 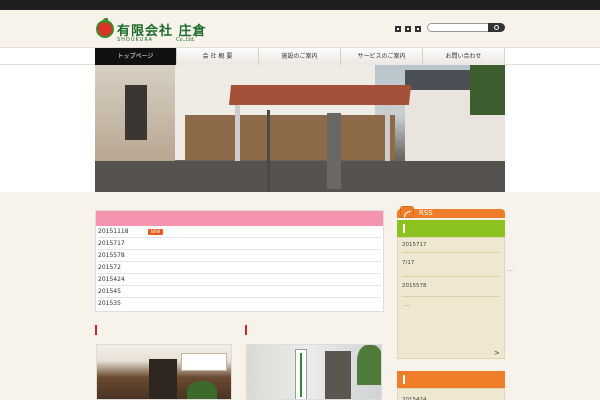 What do you see at coordinates (239, 218) in the screenshot?
I see `news-header` at bounding box center [239, 218].